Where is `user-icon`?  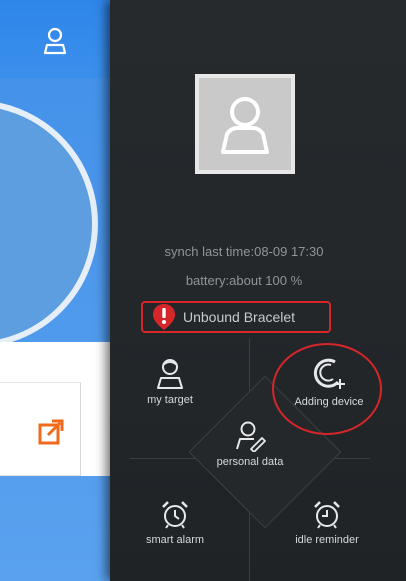 user-icon is located at coordinates (55, 41).